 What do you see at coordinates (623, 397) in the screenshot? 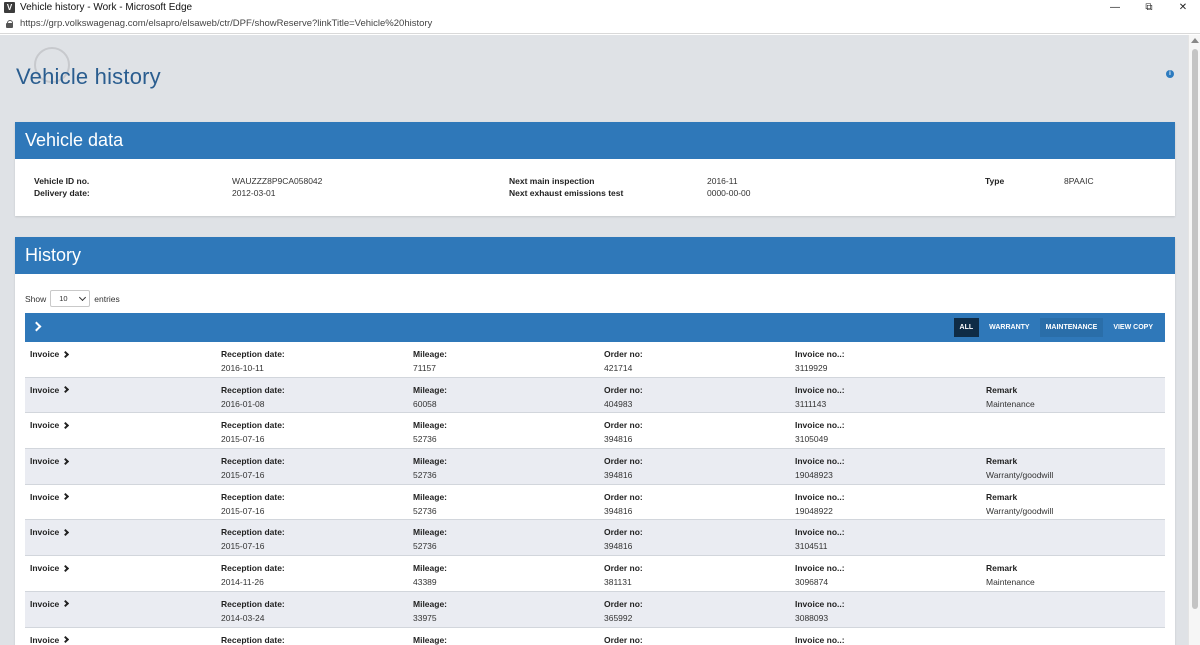
I see `order-no-cell: Order no: 404983` at bounding box center [623, 397].